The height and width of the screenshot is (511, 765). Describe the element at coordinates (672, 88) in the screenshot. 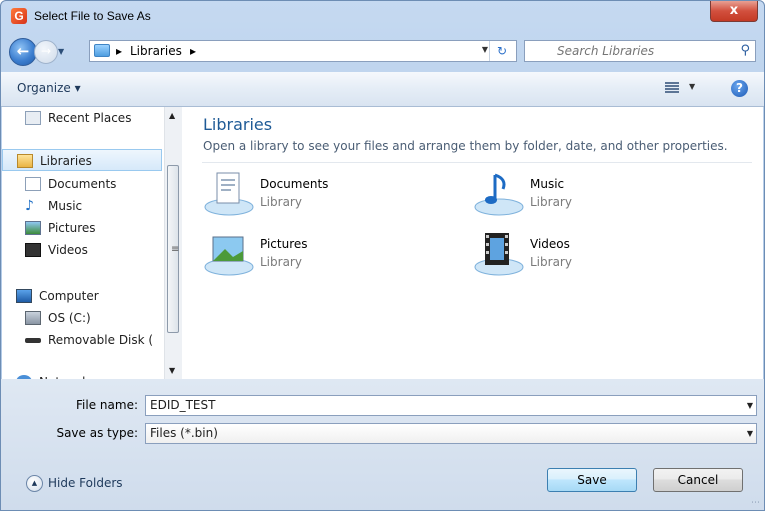

I see `change-view-icon` at that location.